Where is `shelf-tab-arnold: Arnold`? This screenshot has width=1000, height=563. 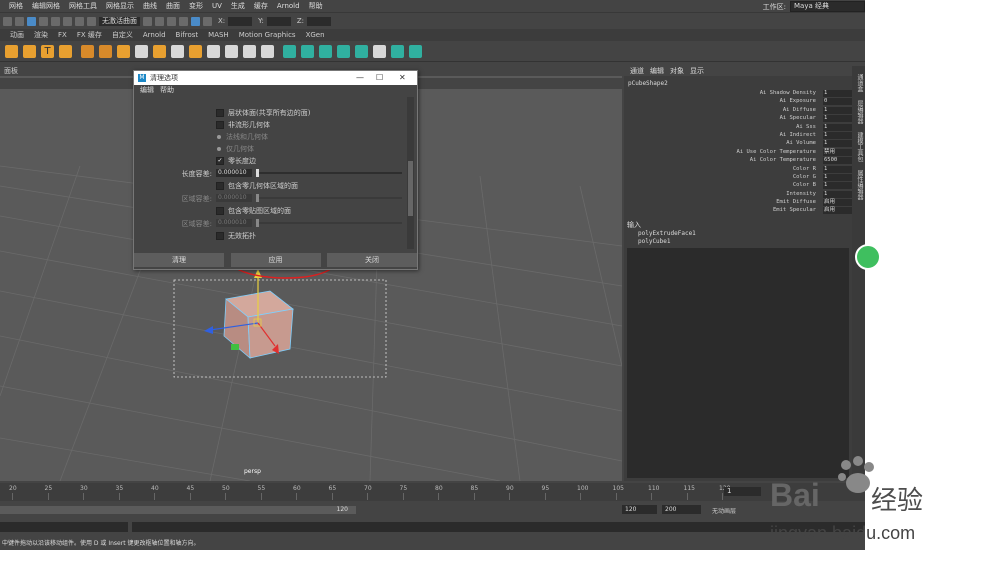 shelf-tab-arnold: Arnold is located at coordinates (154, 35).